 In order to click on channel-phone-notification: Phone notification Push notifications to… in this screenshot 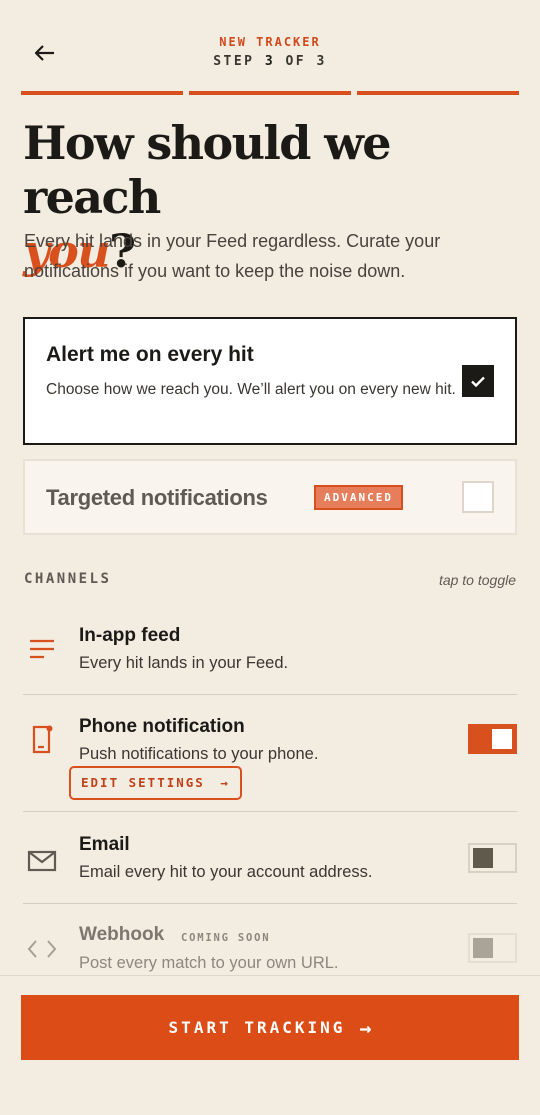, I will do `click(270, 753)`.